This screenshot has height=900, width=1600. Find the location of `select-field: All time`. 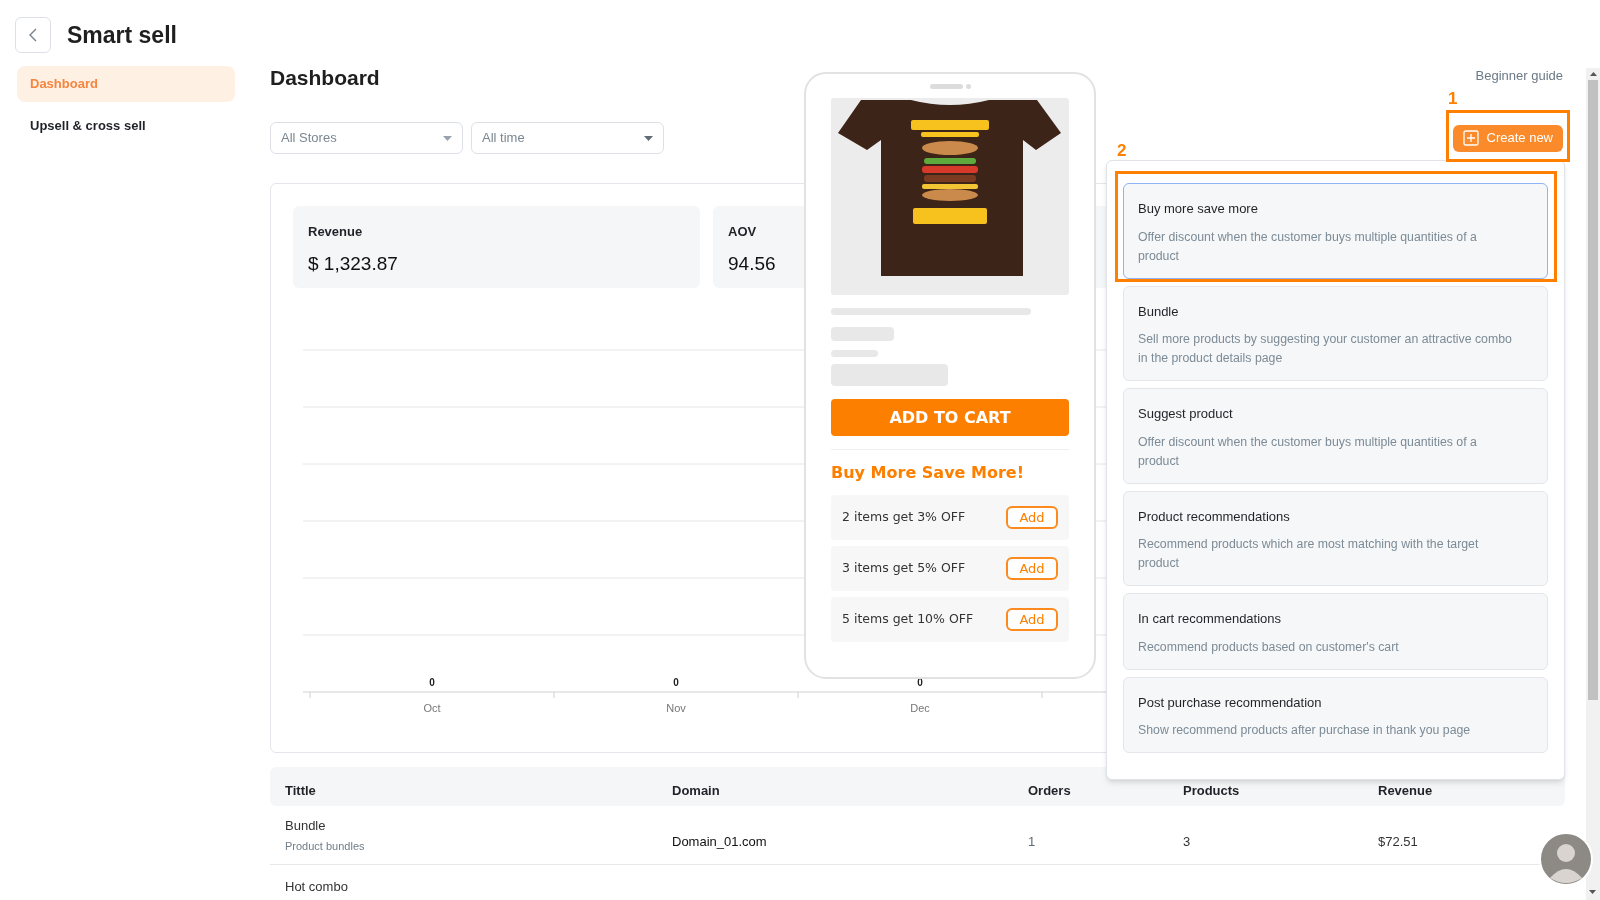

select-field: All time is located at coordinates (567, 138).